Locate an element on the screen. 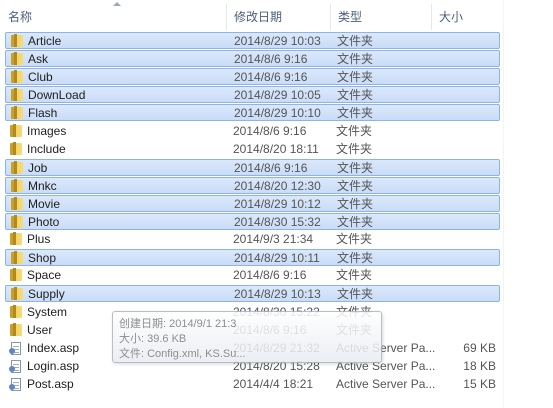 The width and height of the screenshot is (553, 408). file-name: Space is located at coordinates (44, 275).